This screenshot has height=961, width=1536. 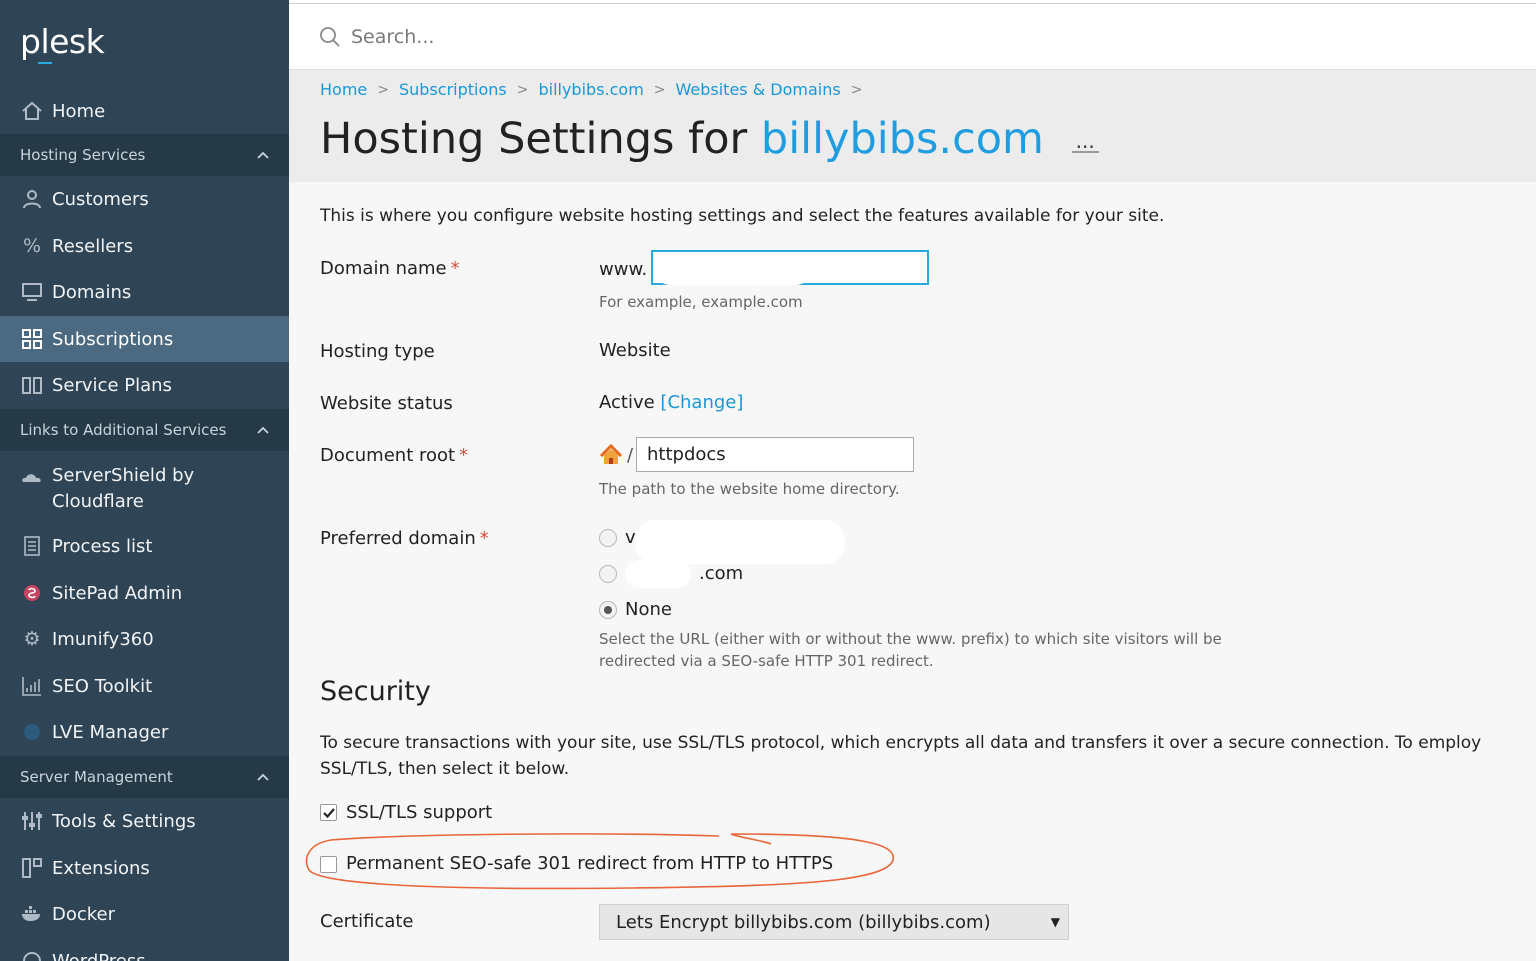 What do you see at coordinates (32, 385) in the screenshot?
I see `book-icon` at bounding box center [32, 385].